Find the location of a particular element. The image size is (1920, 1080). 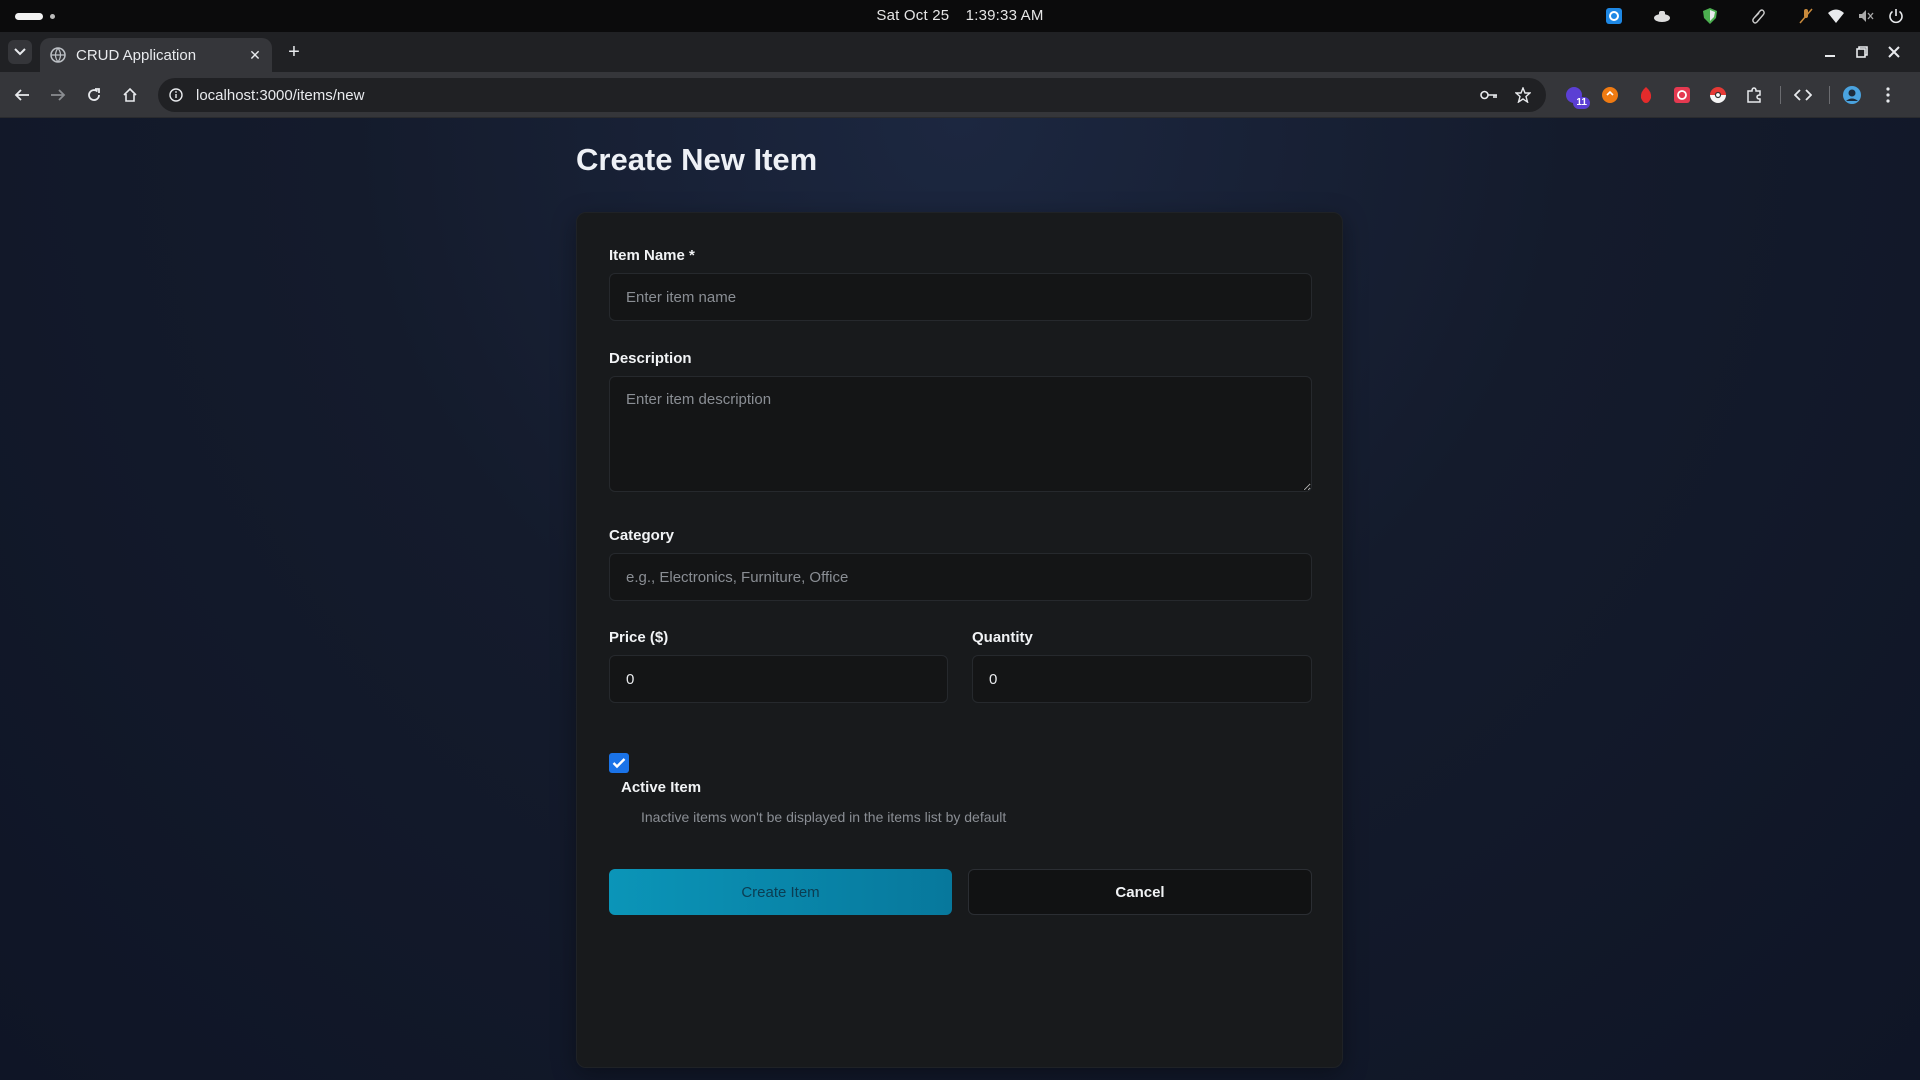

extensions-area: 11 is located at coordinates (1735, 95).